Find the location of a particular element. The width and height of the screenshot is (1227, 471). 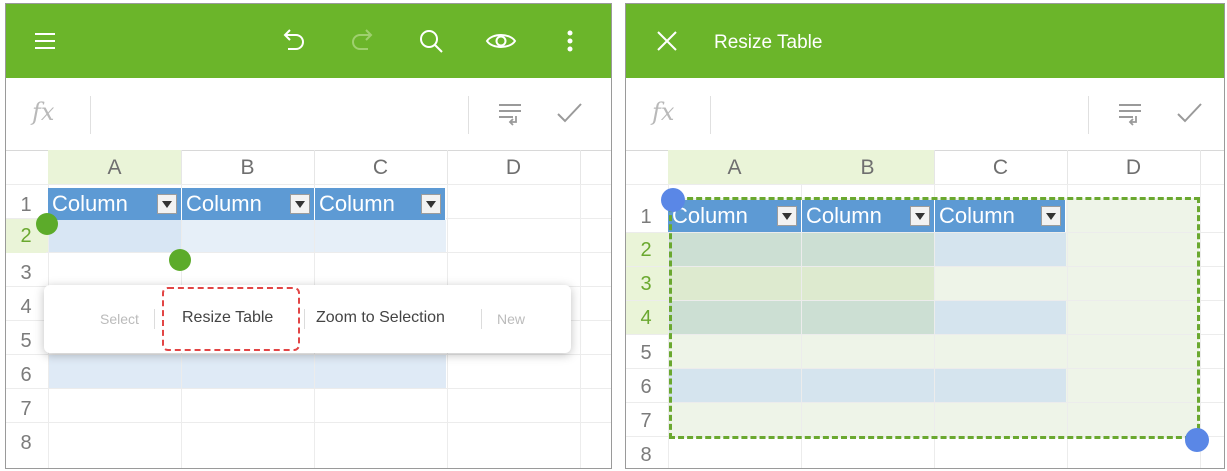

resize-handle-bottom-right is located at coordinates (1197, 440).